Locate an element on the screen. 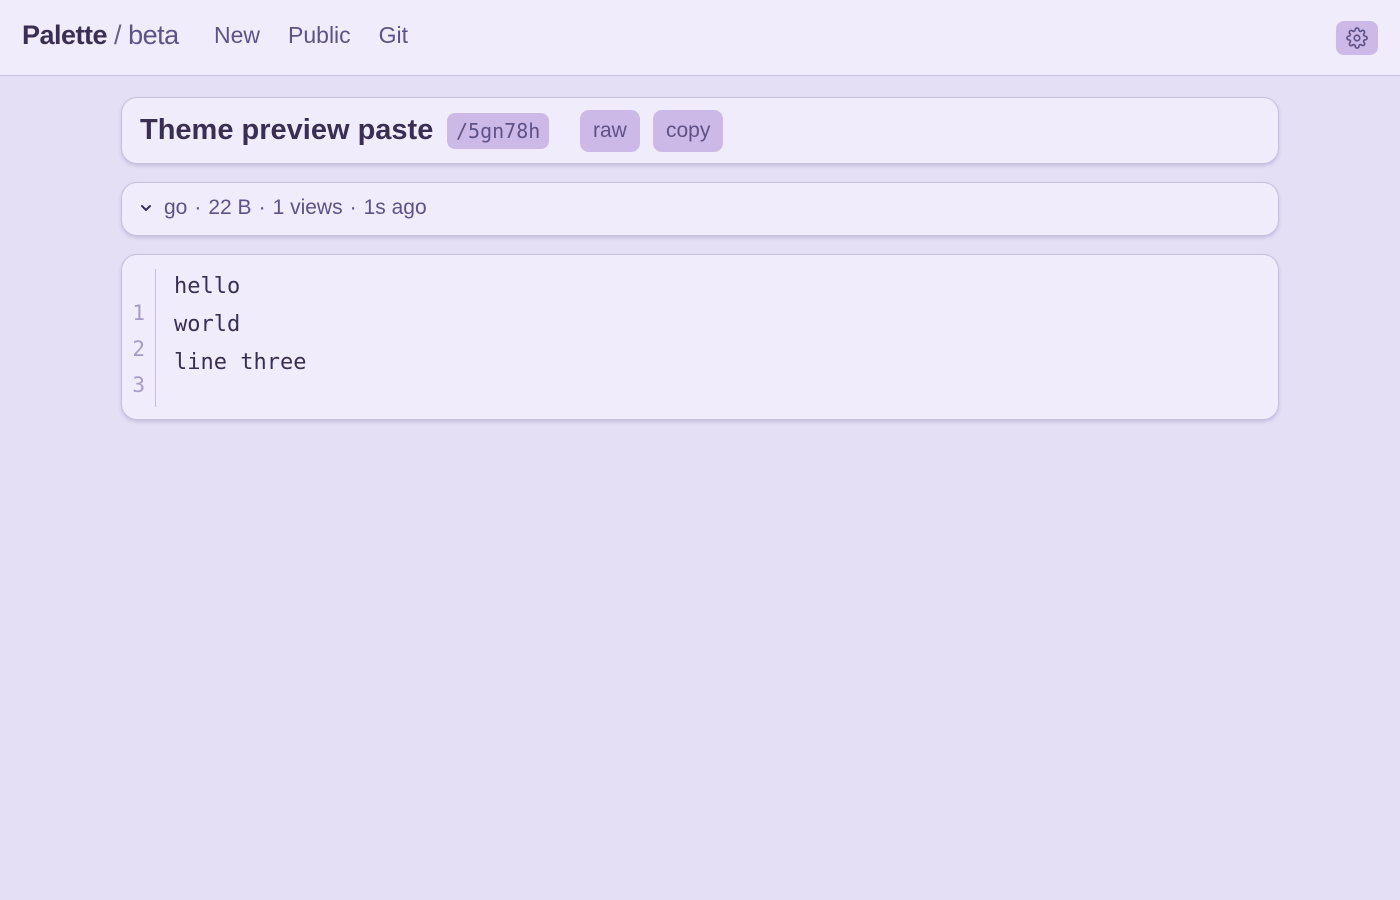 Image resolution: width=1400 pixels, height=900 pixels. line-number: 1 is located at coordinates (138, 313).